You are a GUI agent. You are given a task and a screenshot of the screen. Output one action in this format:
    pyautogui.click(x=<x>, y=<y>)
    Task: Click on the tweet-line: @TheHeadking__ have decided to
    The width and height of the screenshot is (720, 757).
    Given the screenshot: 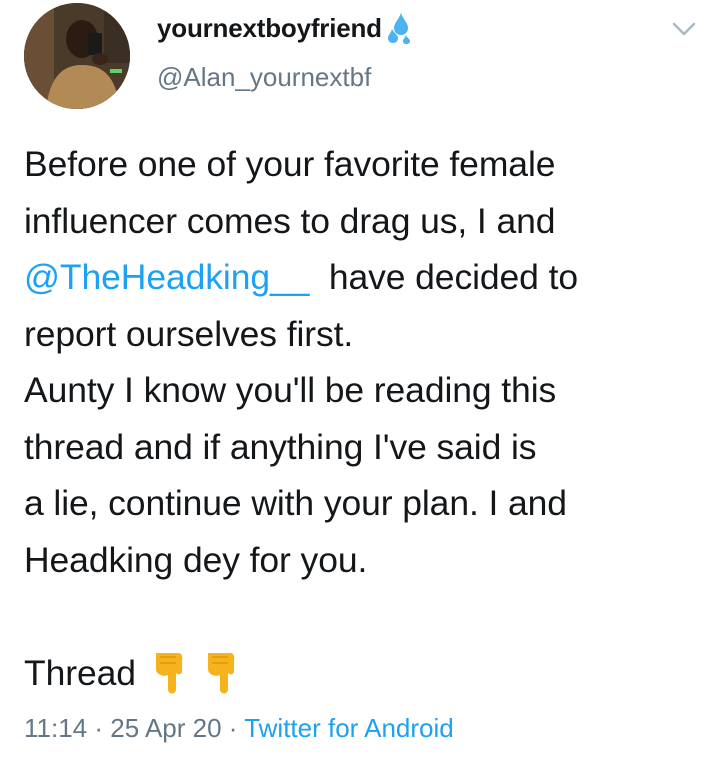 What is the action you would take?
    pyautogui.click(x=369, y=277)
    